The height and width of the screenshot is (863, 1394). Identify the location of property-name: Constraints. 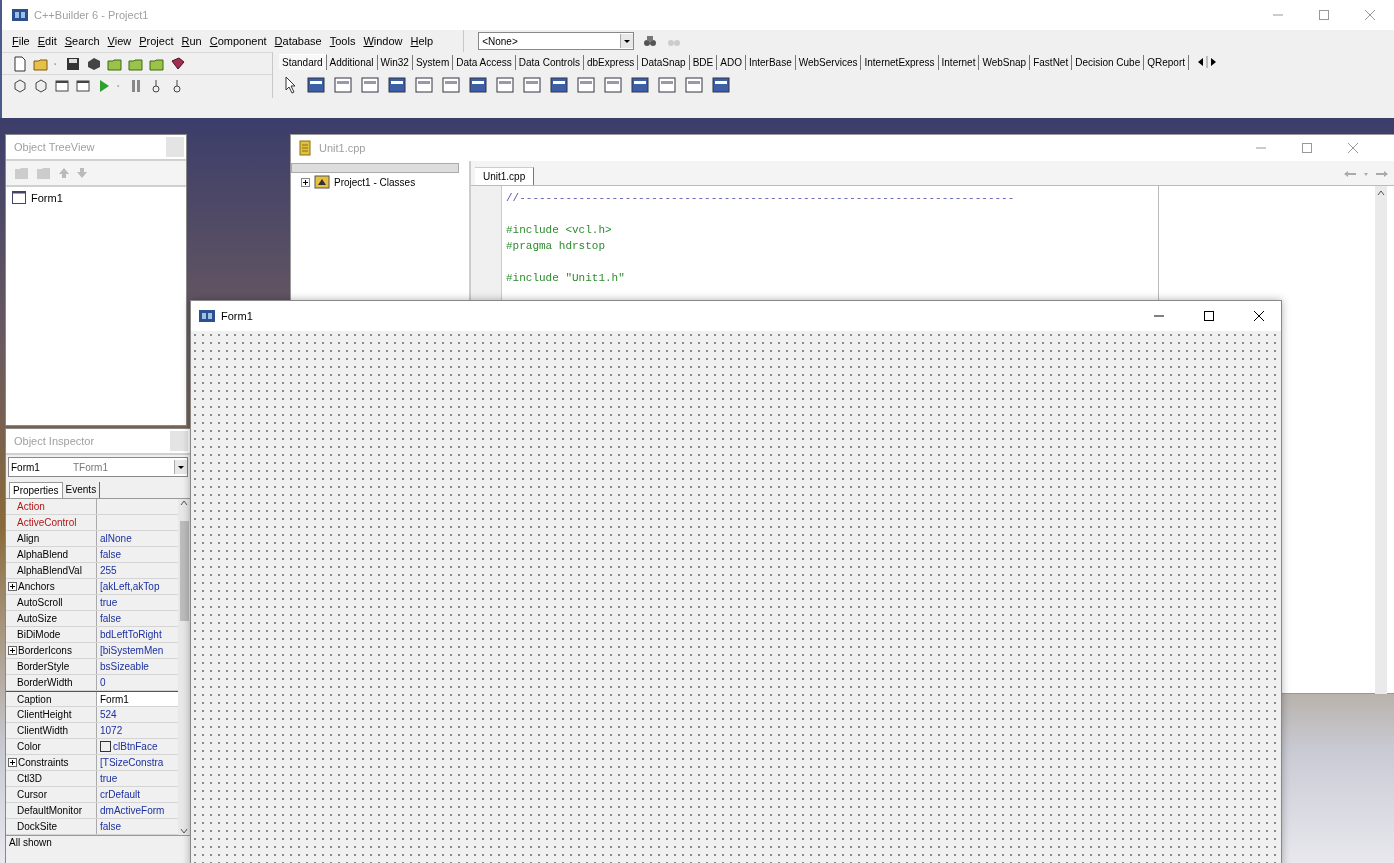
(43, 762).